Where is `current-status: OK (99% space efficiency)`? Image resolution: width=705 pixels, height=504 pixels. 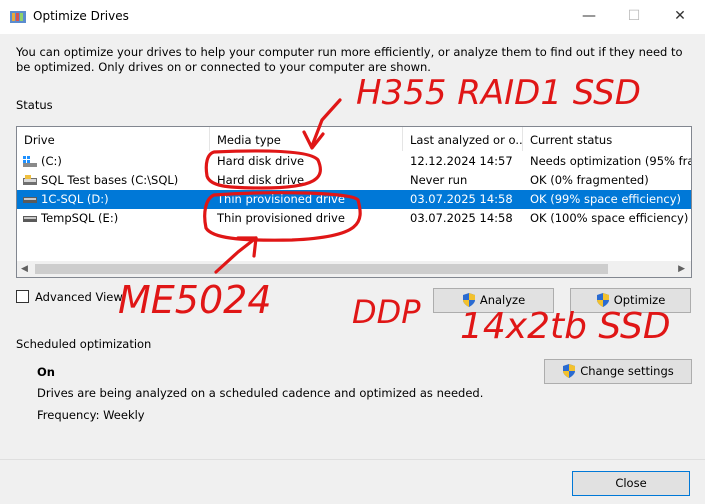 current-status: OK (99% space efficiency) is located at coordinates (606, 199).